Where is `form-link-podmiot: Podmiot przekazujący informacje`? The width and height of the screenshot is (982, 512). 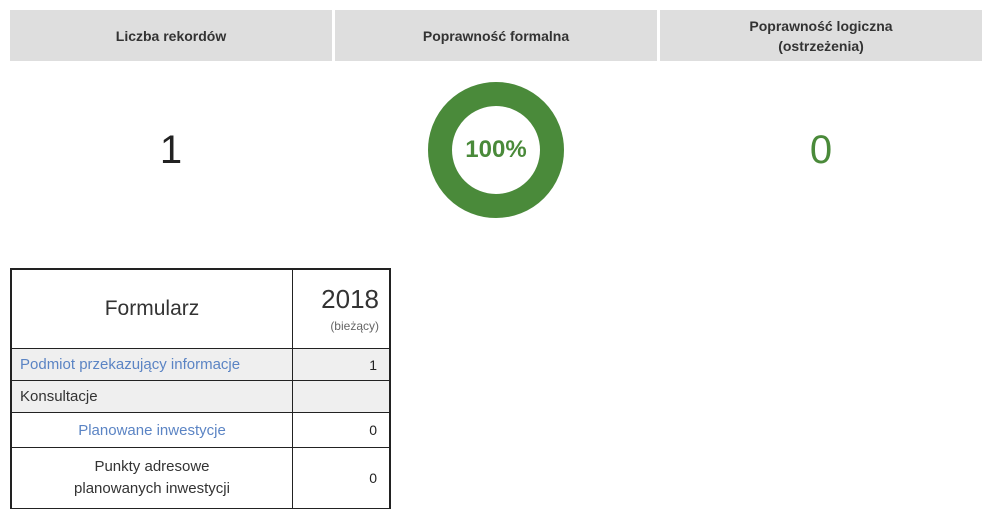
form-link-podmiot: Podmiot przekazujący informacje is located at coordinates (151, 364).